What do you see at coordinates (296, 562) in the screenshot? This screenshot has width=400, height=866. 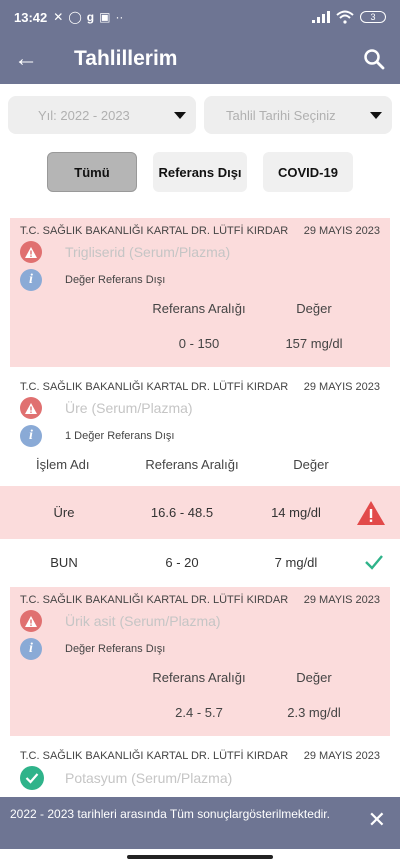 I see `row-value: 7 mg/dl` at bounding box center [296, 562].